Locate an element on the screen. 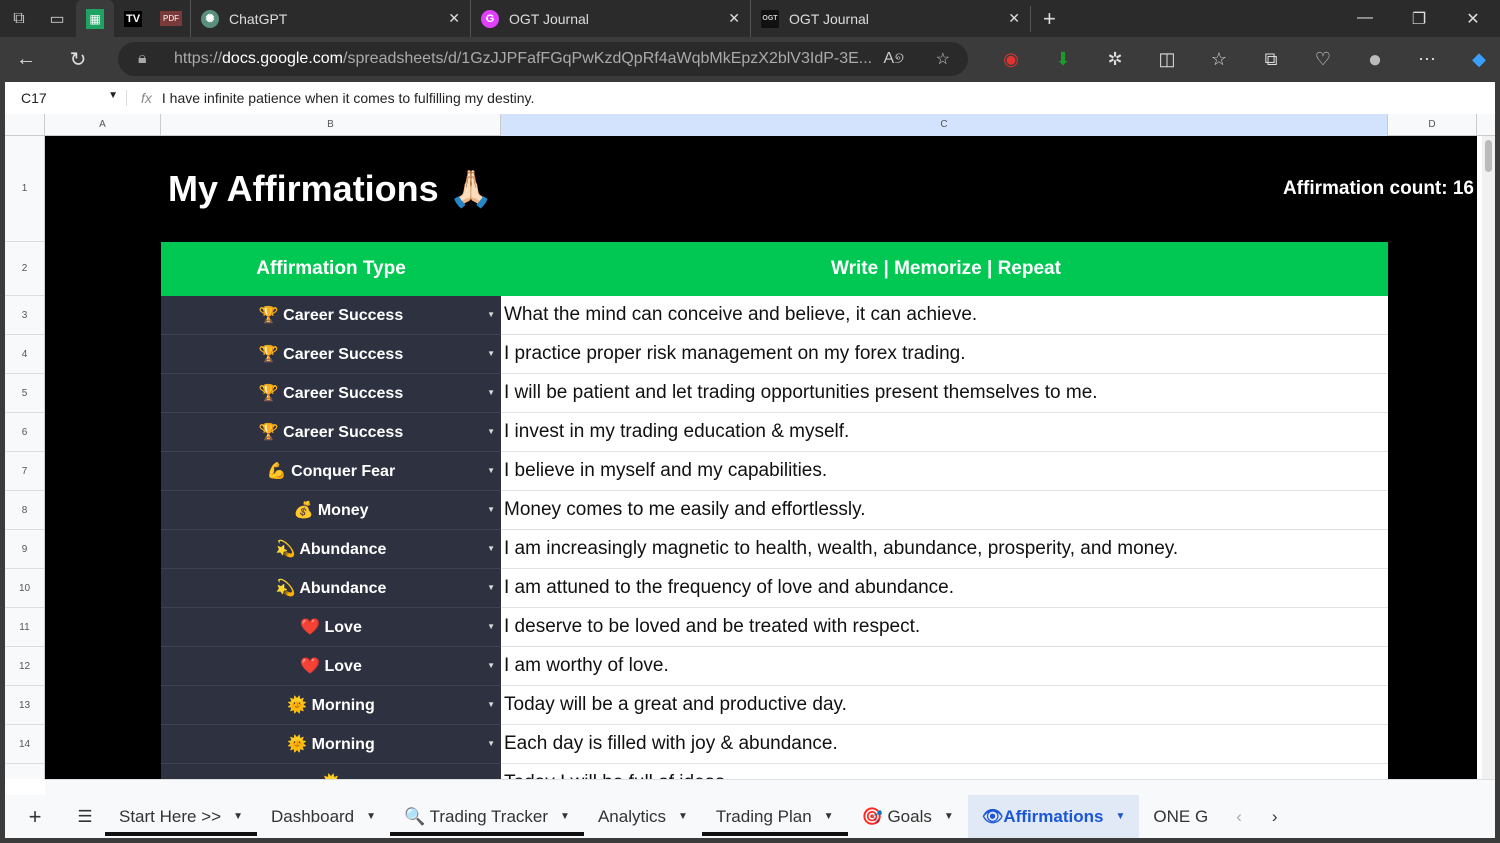  name-box: C17 ▼ is located at coordinates (66, 98).